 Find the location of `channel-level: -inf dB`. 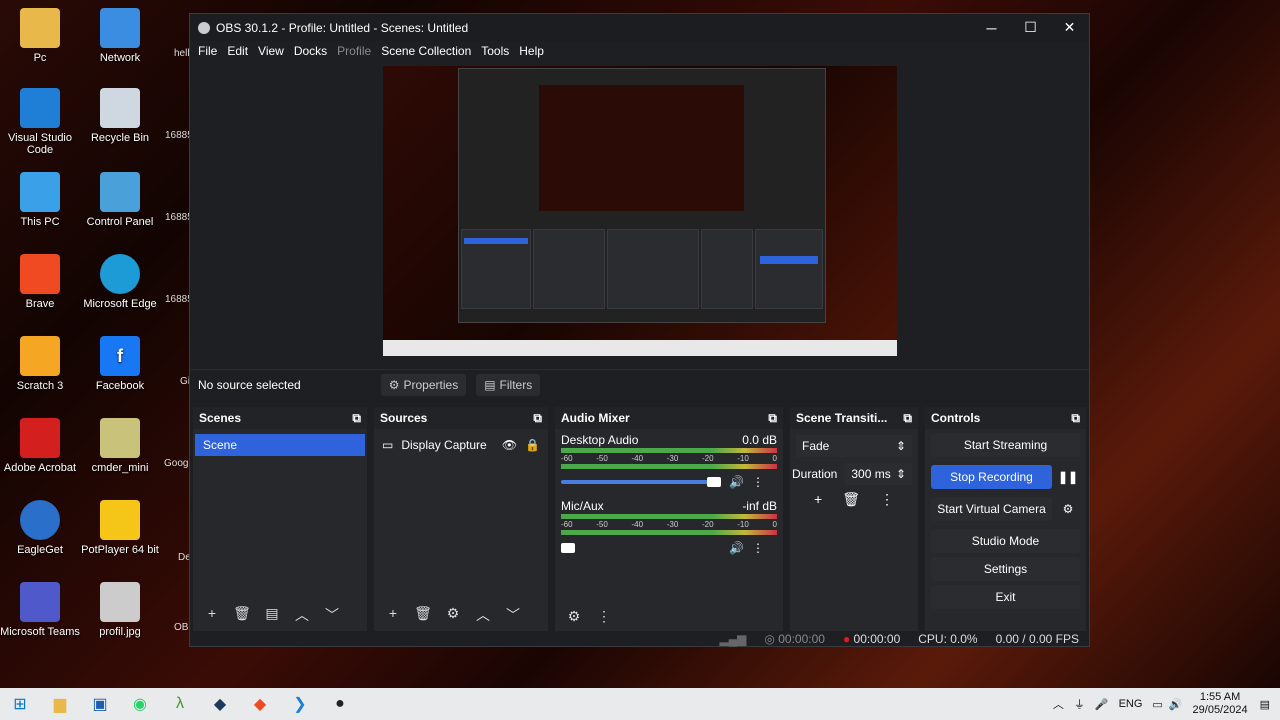

channel-level: -inf dB is located at coordinates (759, 506).